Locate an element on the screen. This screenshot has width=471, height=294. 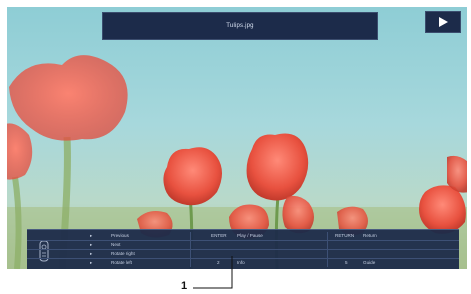
guide-action: Rotate right is located at coordinates (123, 253).